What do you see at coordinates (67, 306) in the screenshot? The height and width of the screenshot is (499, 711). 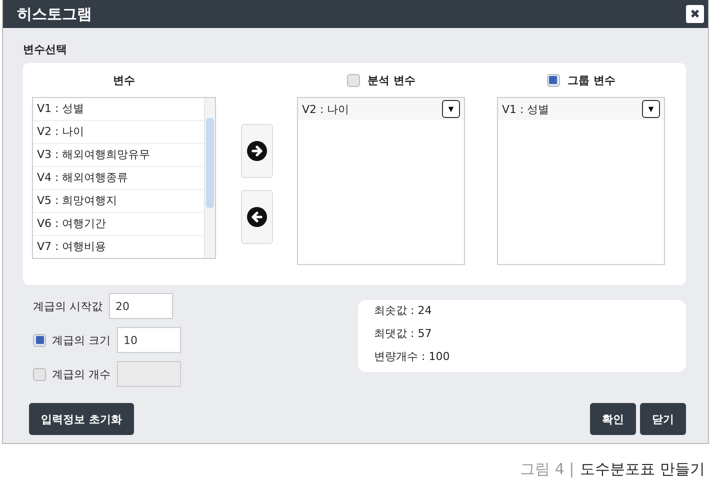 I see `field-label: 계급의 시작값` at bounding box center [67, 306].